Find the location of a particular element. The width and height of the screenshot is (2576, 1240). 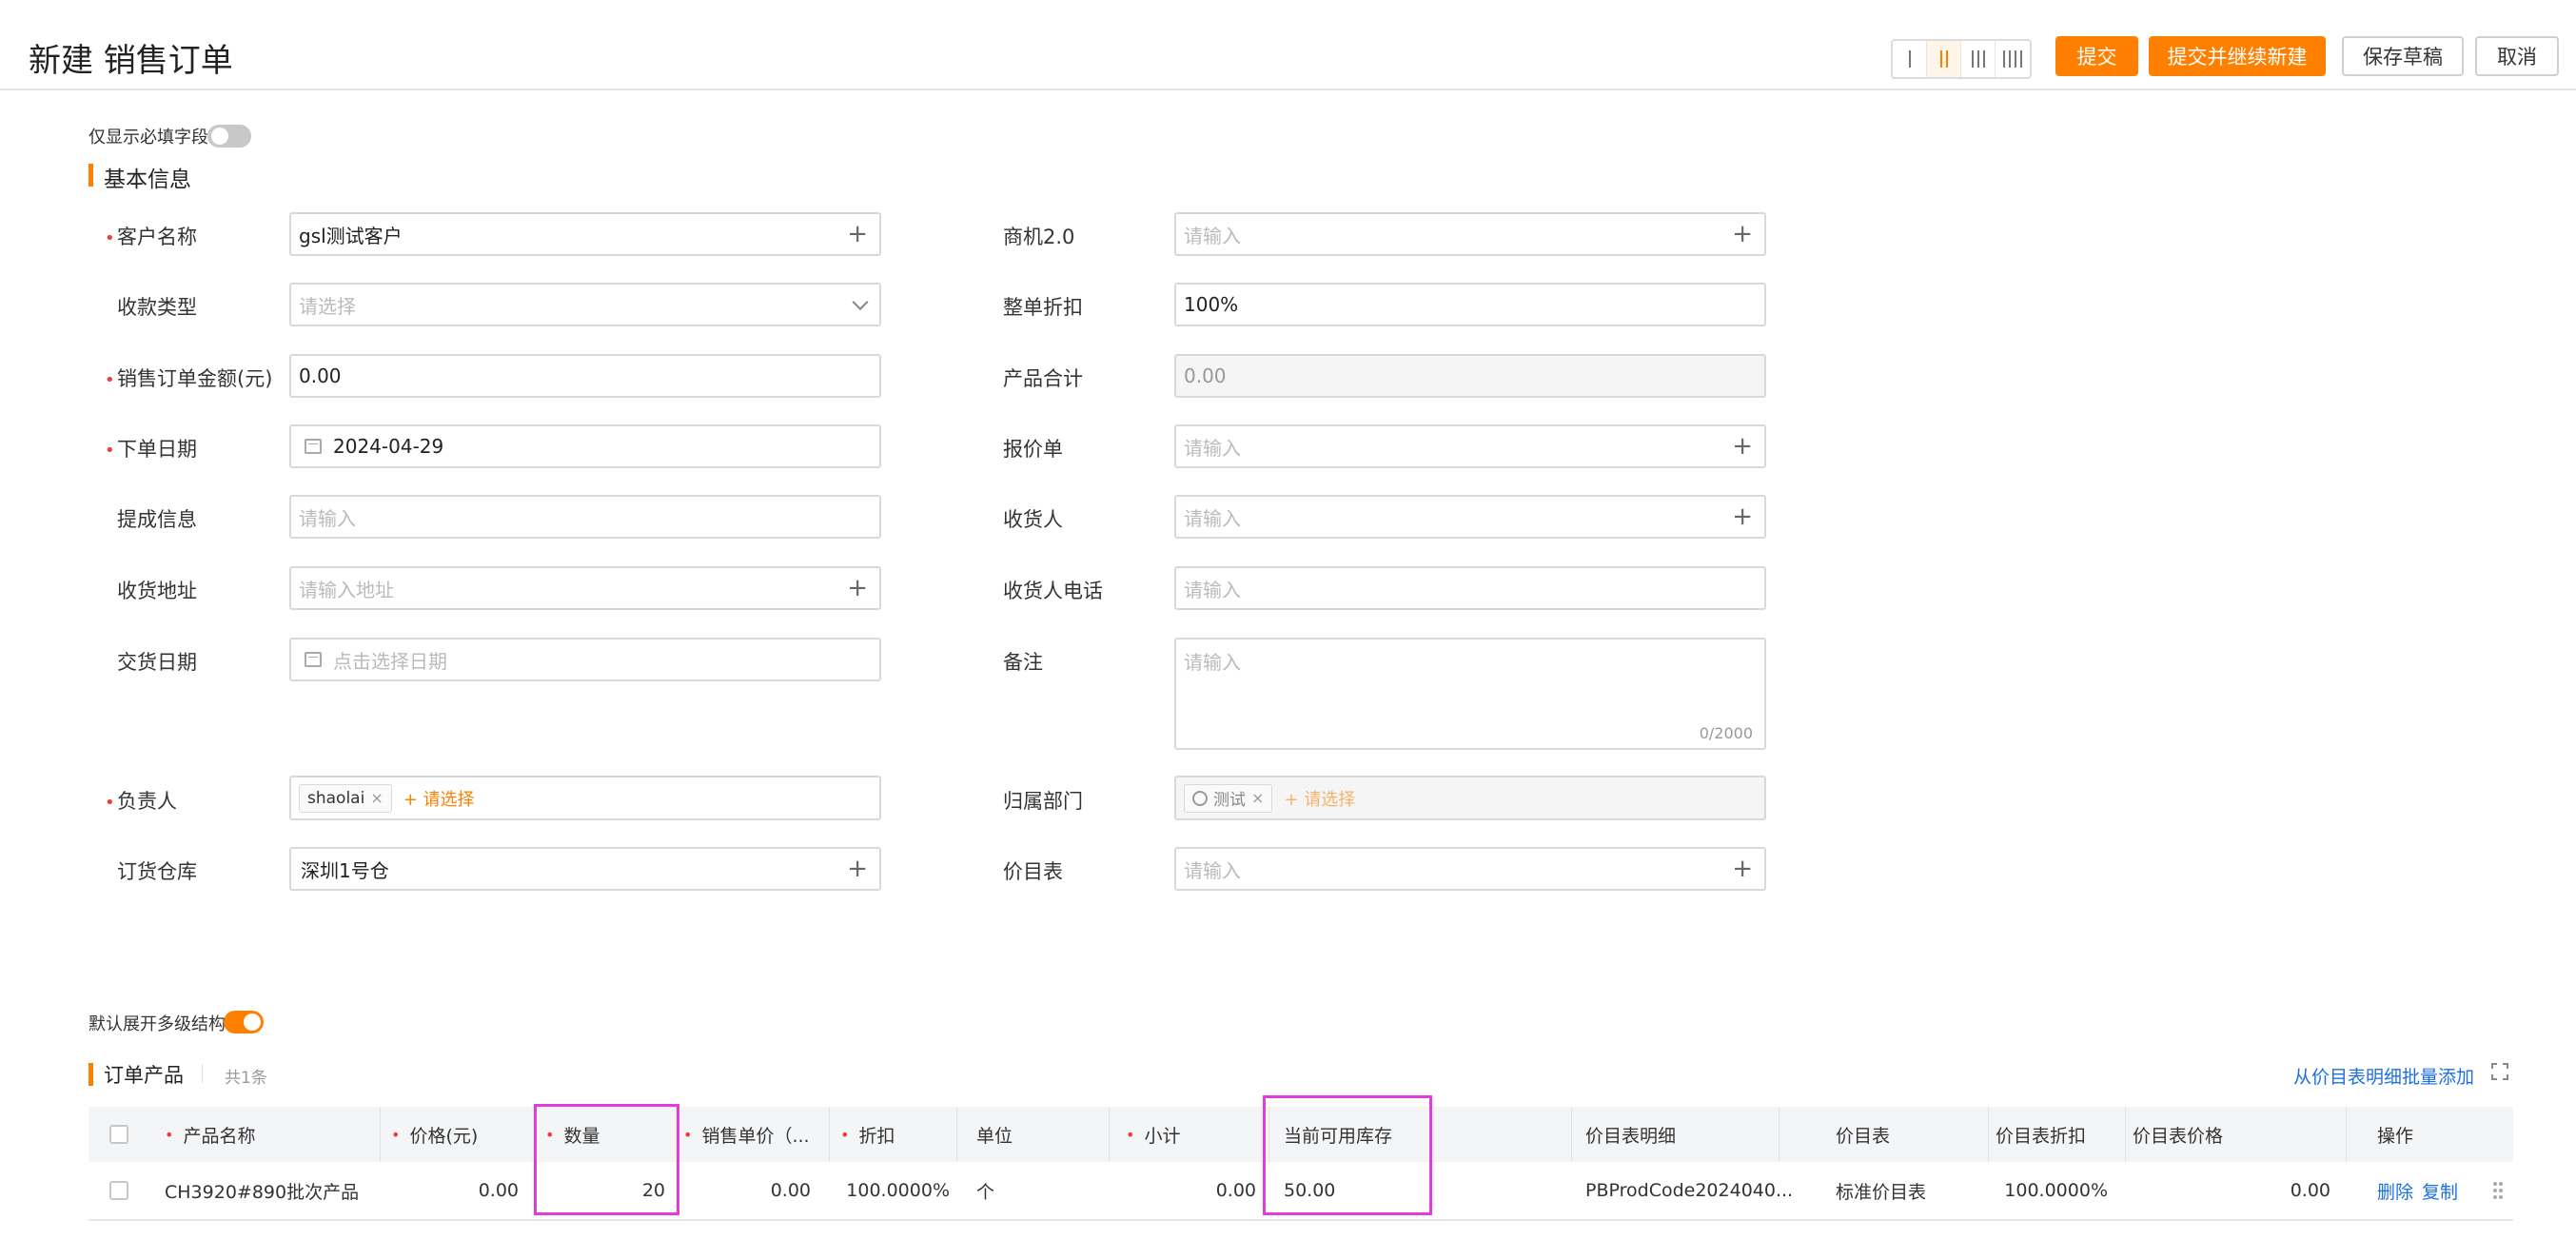

owner-tag: shaolai × is located at coordinates (345, 798).